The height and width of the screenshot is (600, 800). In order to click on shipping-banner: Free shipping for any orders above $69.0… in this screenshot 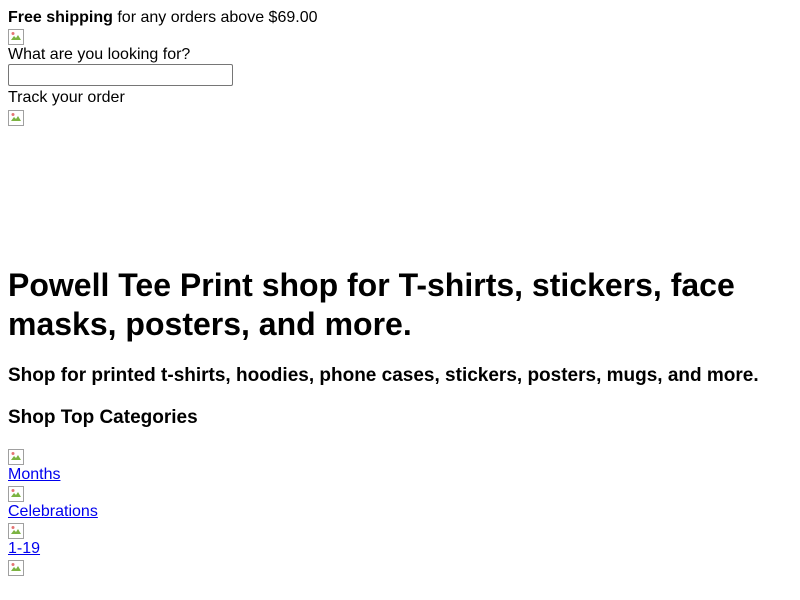, I will do `click(400, 17)`.